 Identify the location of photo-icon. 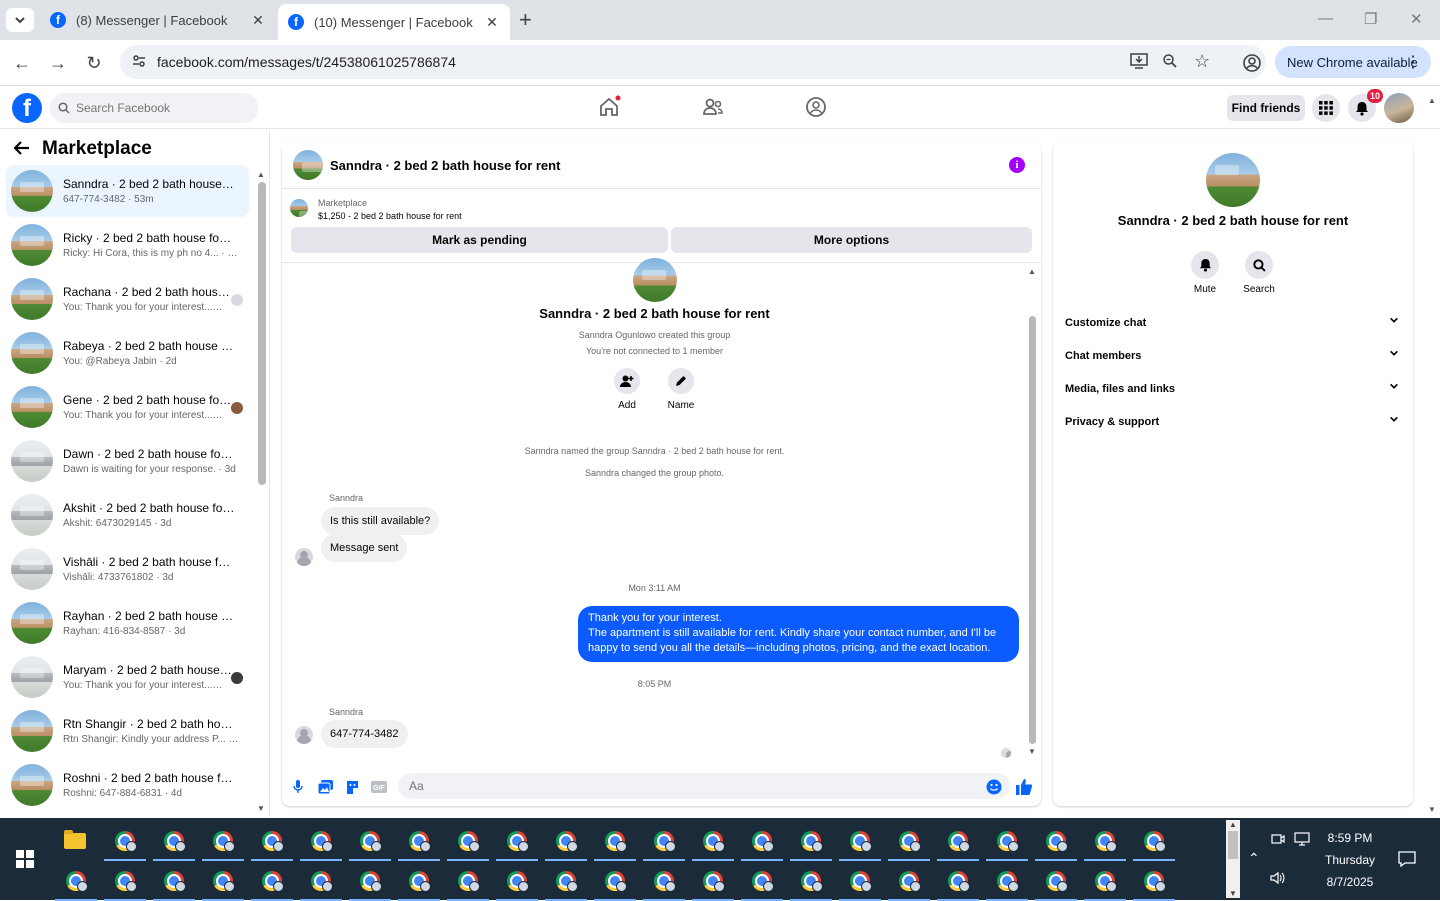
(325, 787).